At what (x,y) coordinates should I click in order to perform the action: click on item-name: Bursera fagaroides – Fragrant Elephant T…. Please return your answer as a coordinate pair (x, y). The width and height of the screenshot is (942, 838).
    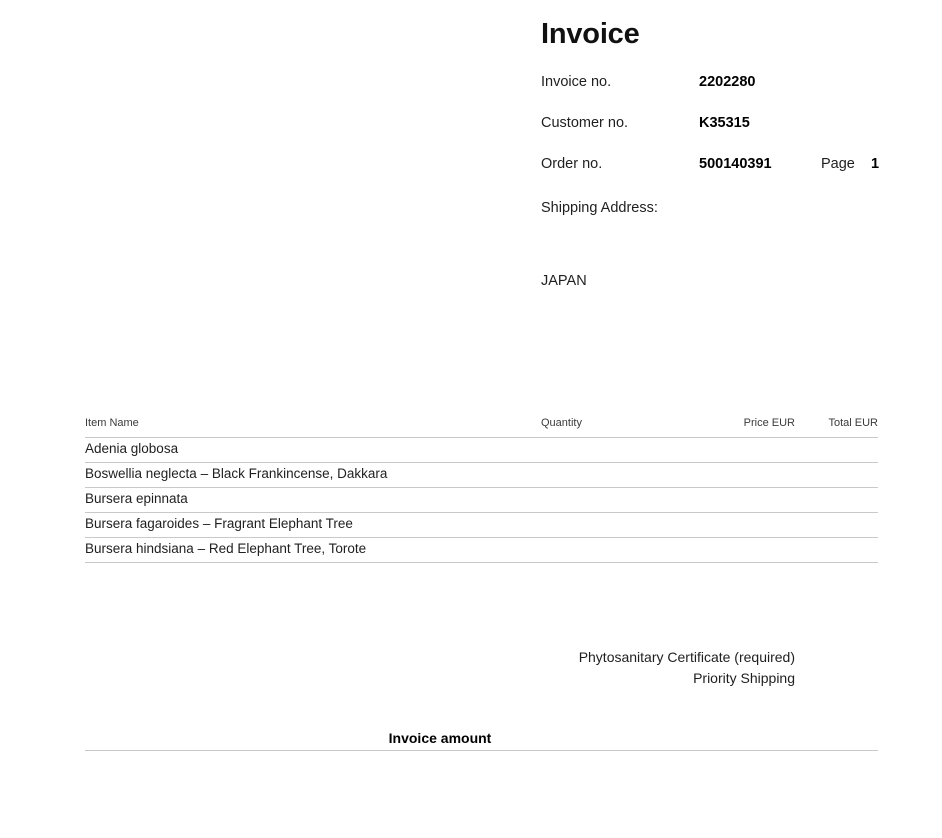
    Looking at the image, I should click on (219, 523).